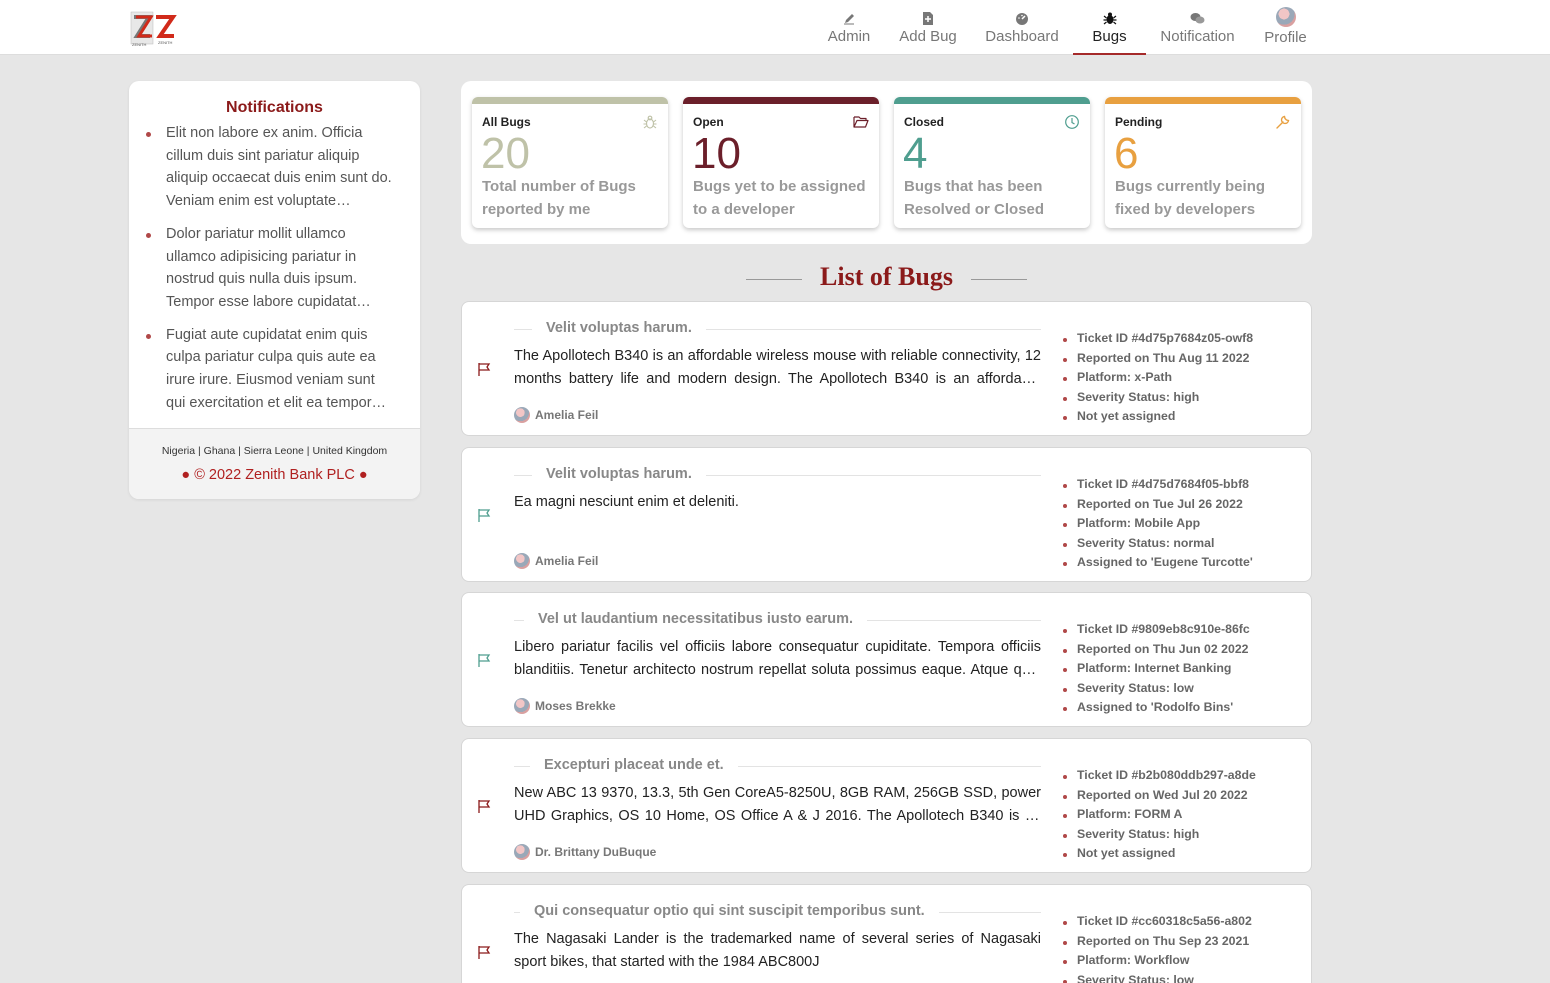 Image resolution: width=1550 pixels, height=983 pixels. What do you see at coordinates (1158, 563) in the screenshot?
I see `assignment-status: Assigned to 'Eugene Turcotte'` at bounding box center [1158, 563].